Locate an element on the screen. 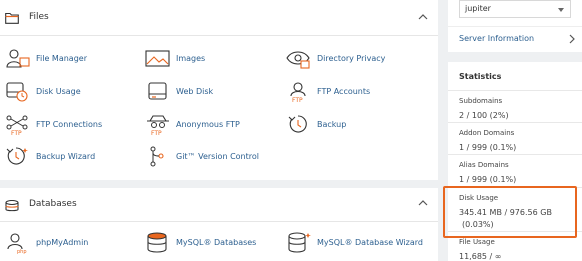 The height and width of the screenshot is (261, 582). app-label: MySQL® Databases is located at coordinates (216, 242).